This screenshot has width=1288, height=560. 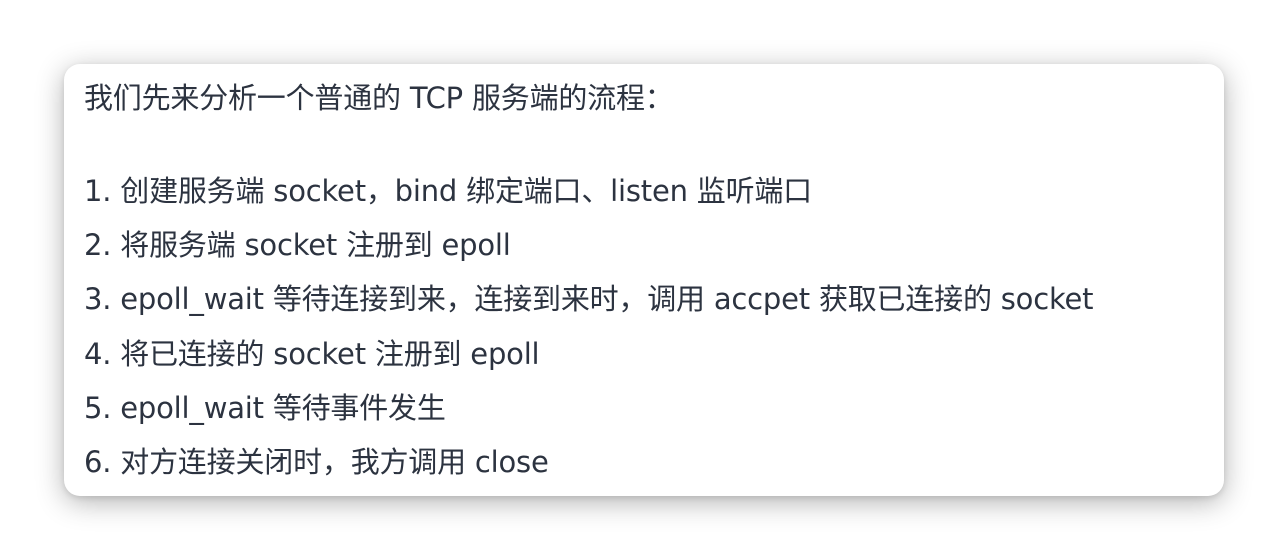 What do you see at coordinates (316, 461) in the screenshot?
I see `step-item: 6. 对方连接关闭时，我方调用 close` at bounding box center [316, 461].